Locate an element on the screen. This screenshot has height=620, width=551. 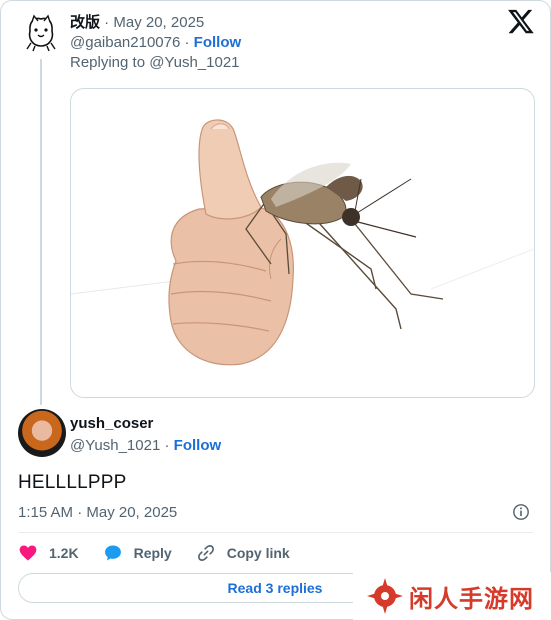
x-logo-icon is located at coordinates (521, 21).